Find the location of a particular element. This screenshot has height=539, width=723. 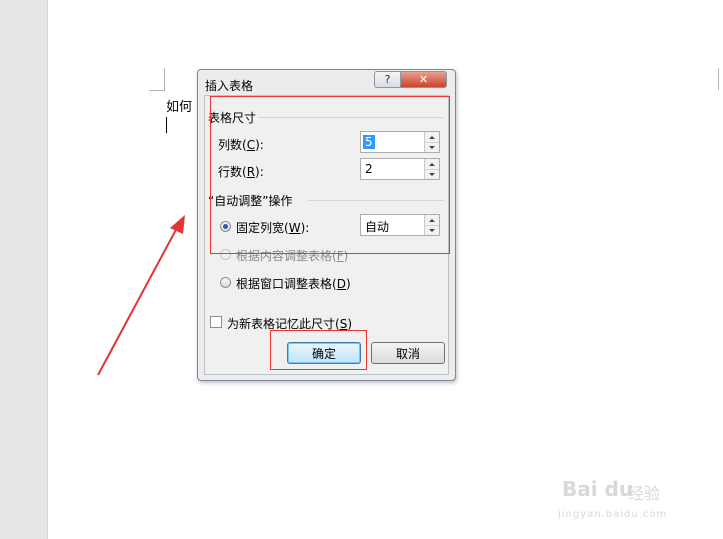

rows-up-button is located at coordinates (431, 164).